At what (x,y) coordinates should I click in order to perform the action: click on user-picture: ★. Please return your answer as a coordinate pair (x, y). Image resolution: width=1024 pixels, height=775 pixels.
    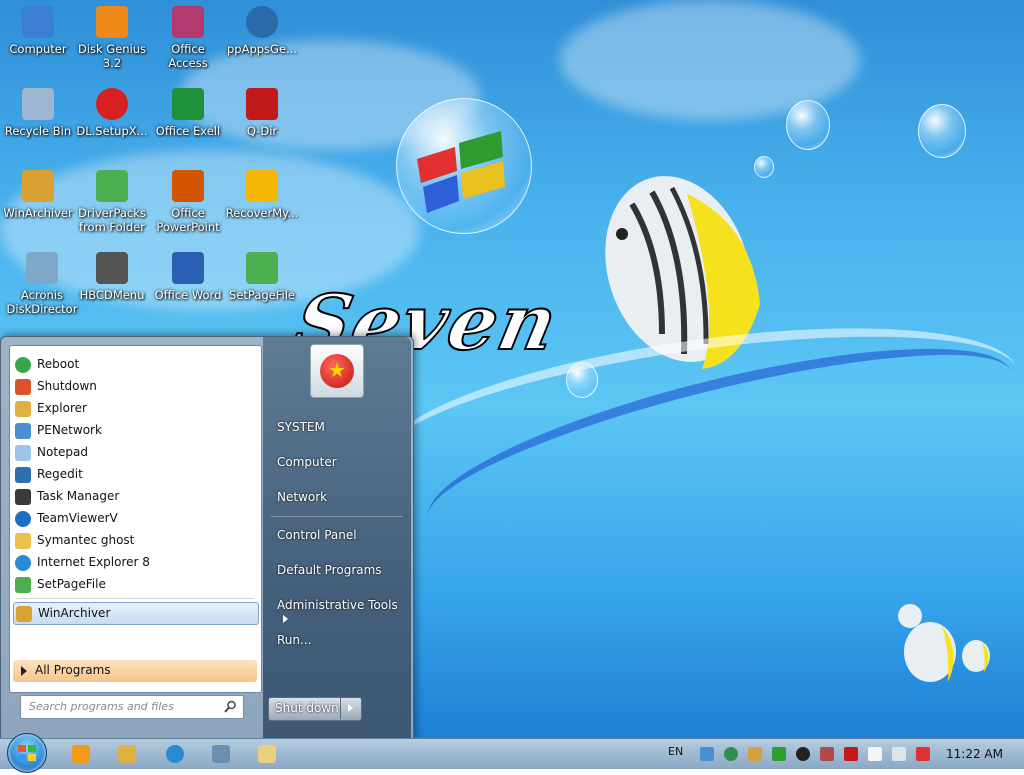
    Looking at the image, I should click on (337, 371).